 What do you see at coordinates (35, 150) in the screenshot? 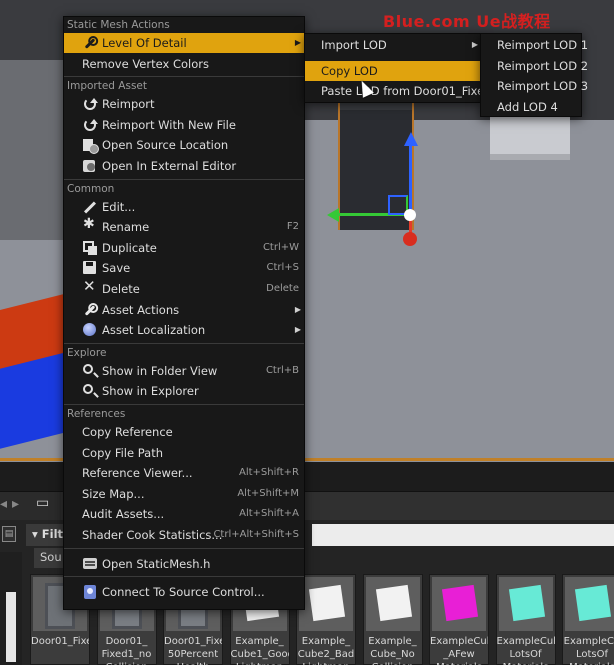
I see `viewport-wall` at bounding box center [35, 150].